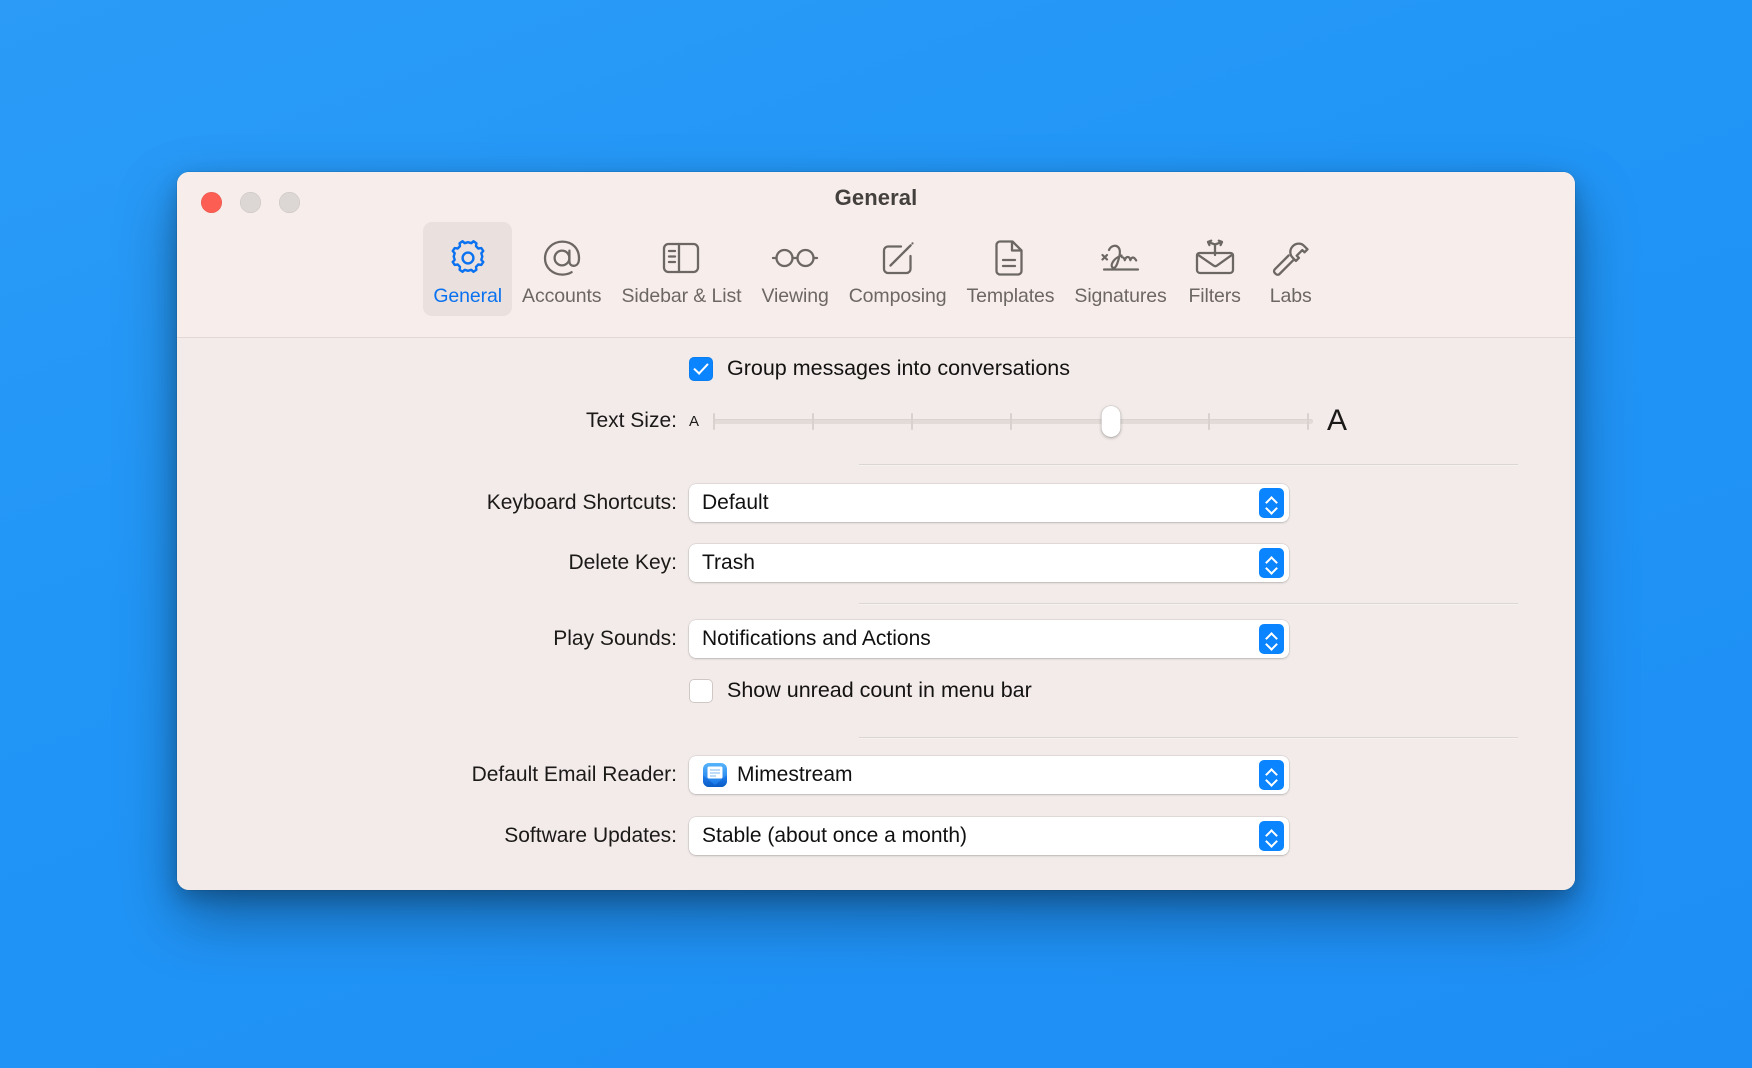 The image size is (1752, 1068). I want to click on delete-key-select: Trash, so click(989, 563).